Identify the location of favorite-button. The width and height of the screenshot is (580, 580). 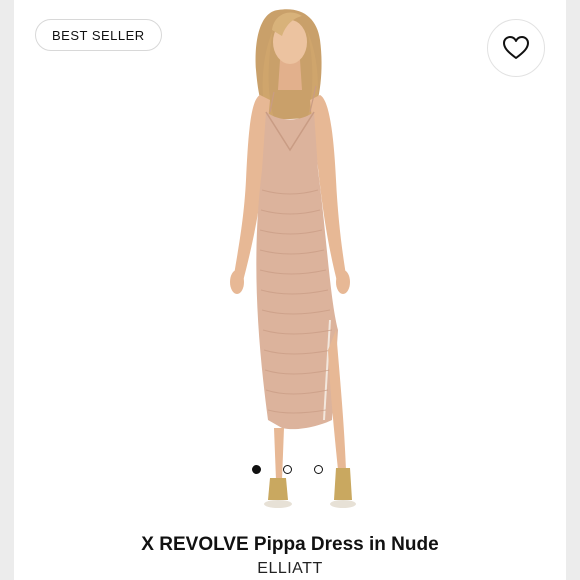
(516, 48).